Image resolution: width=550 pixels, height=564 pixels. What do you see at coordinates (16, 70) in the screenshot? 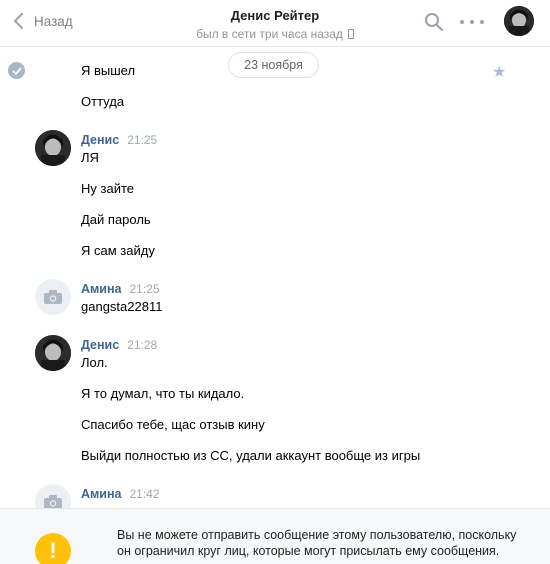
I see `selected-check-icon` at bounding box center [16, 70].